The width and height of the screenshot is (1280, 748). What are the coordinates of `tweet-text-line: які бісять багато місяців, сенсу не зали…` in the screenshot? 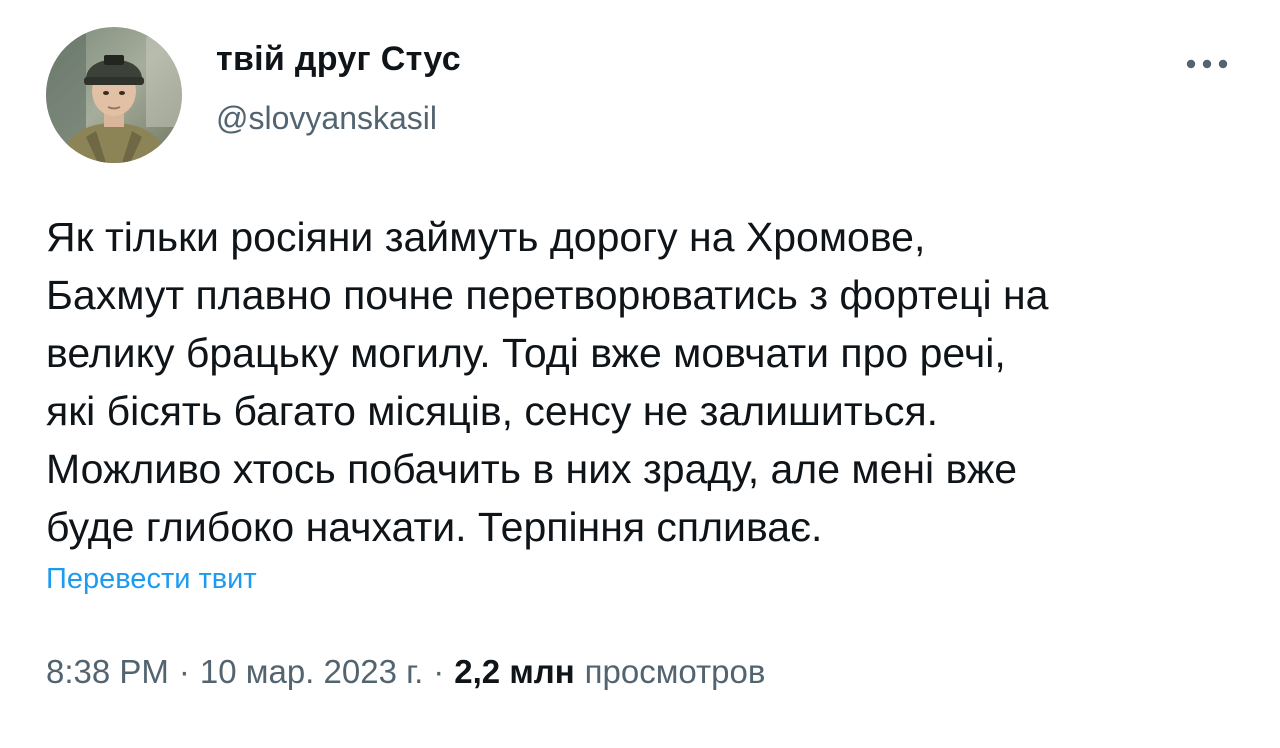 It's located at (492, 411).